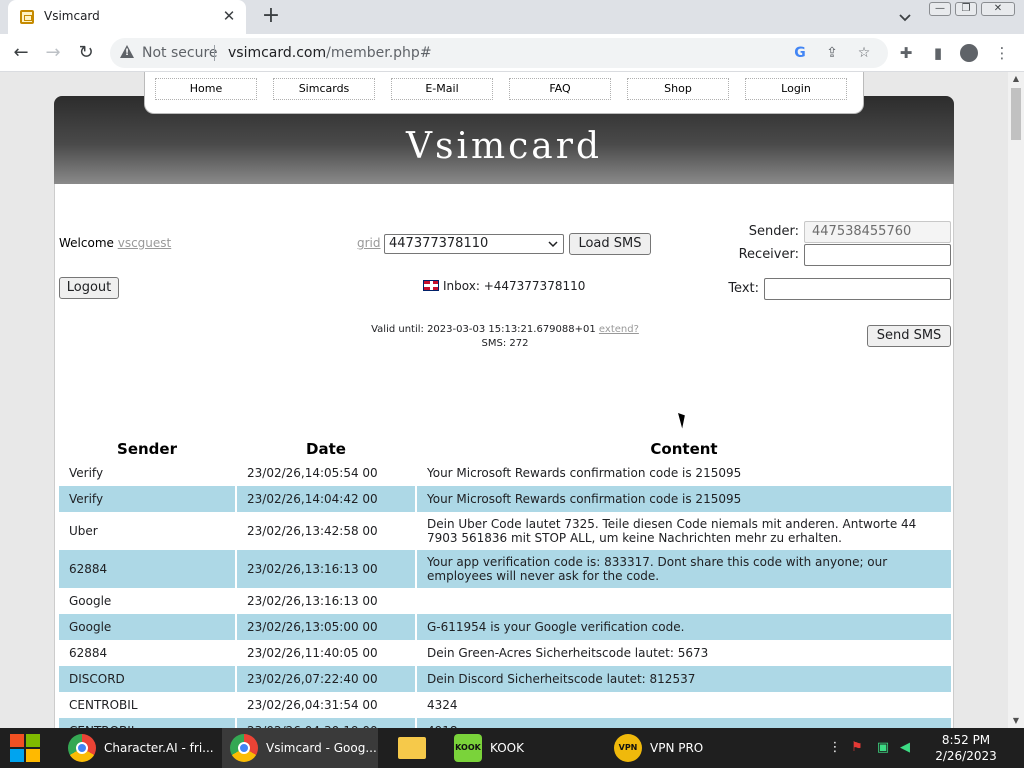 The image size is (1024, 768). I want to click on table-row: CENTROBIL23/02/26,04:30:19 004918, so click(505, 723).